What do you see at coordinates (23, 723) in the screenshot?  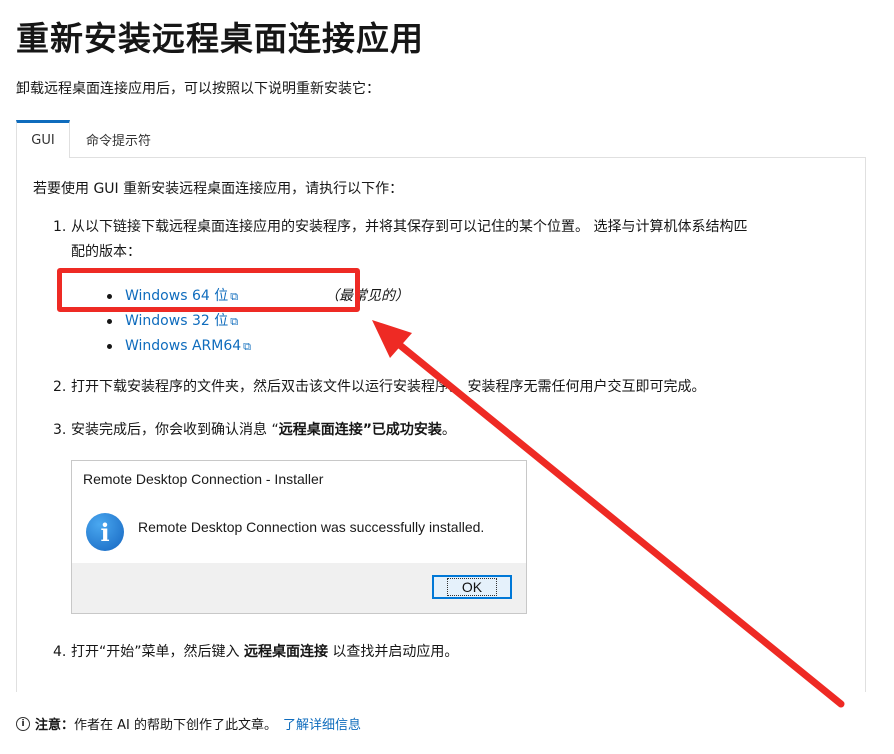 I see `info-circle-icon: i` at bounding box center [23, 723].